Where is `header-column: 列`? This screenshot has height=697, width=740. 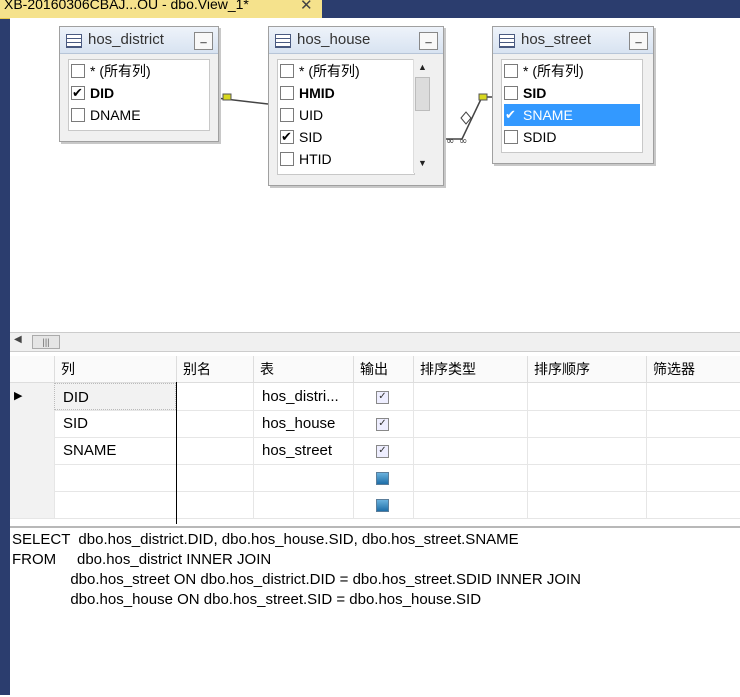 header-column: 列 is located at coordinates (115, 369).